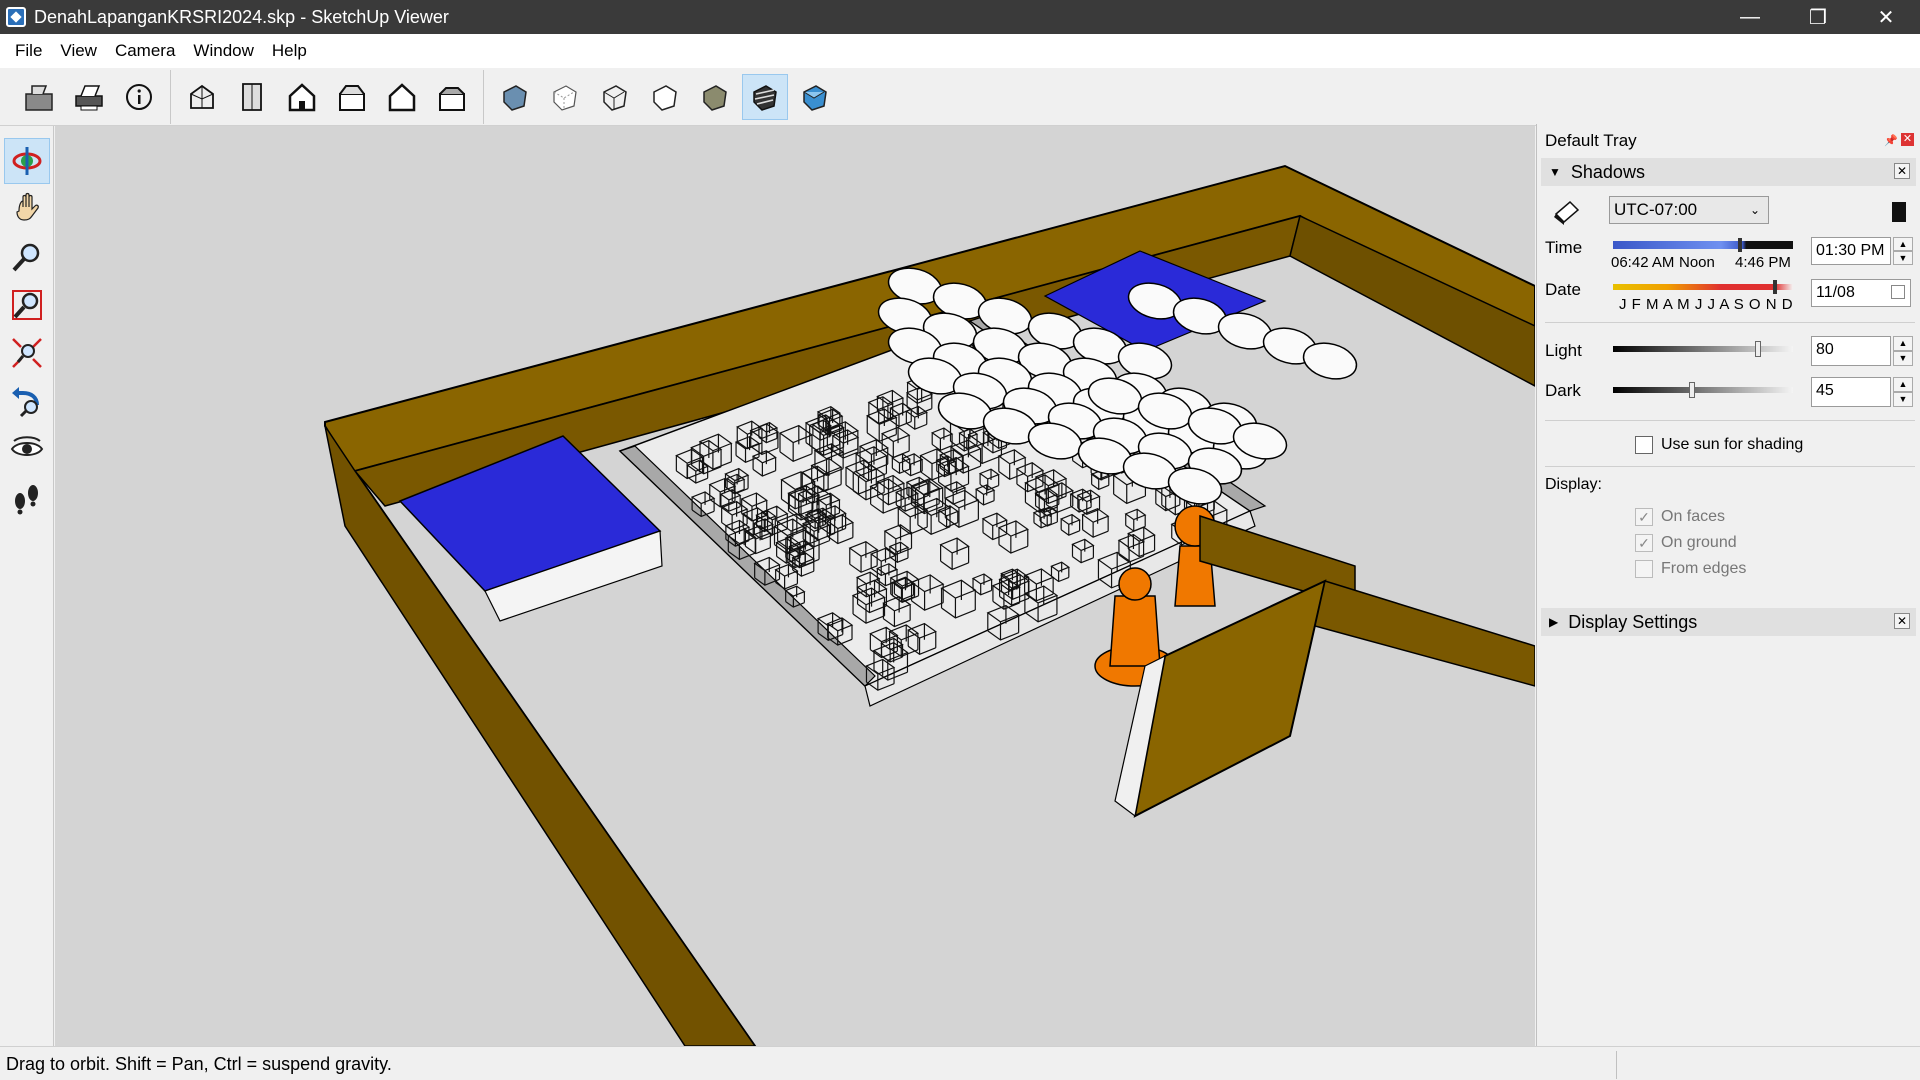 The image size is (1920, 1080). What do you see at coordinates (1697, 262) in the screenshot?
I see `noon-label: Noon` at bounding box center [1697, 262].